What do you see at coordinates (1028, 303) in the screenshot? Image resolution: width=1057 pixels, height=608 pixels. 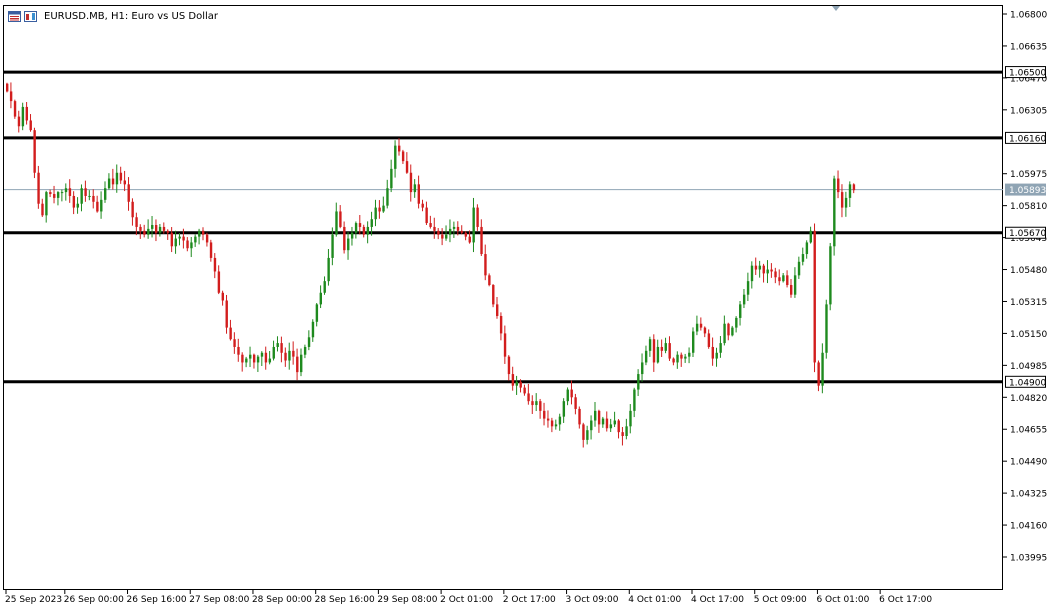 I see `price-tick-label: 1.05315` at bounding box center [1028, 303].